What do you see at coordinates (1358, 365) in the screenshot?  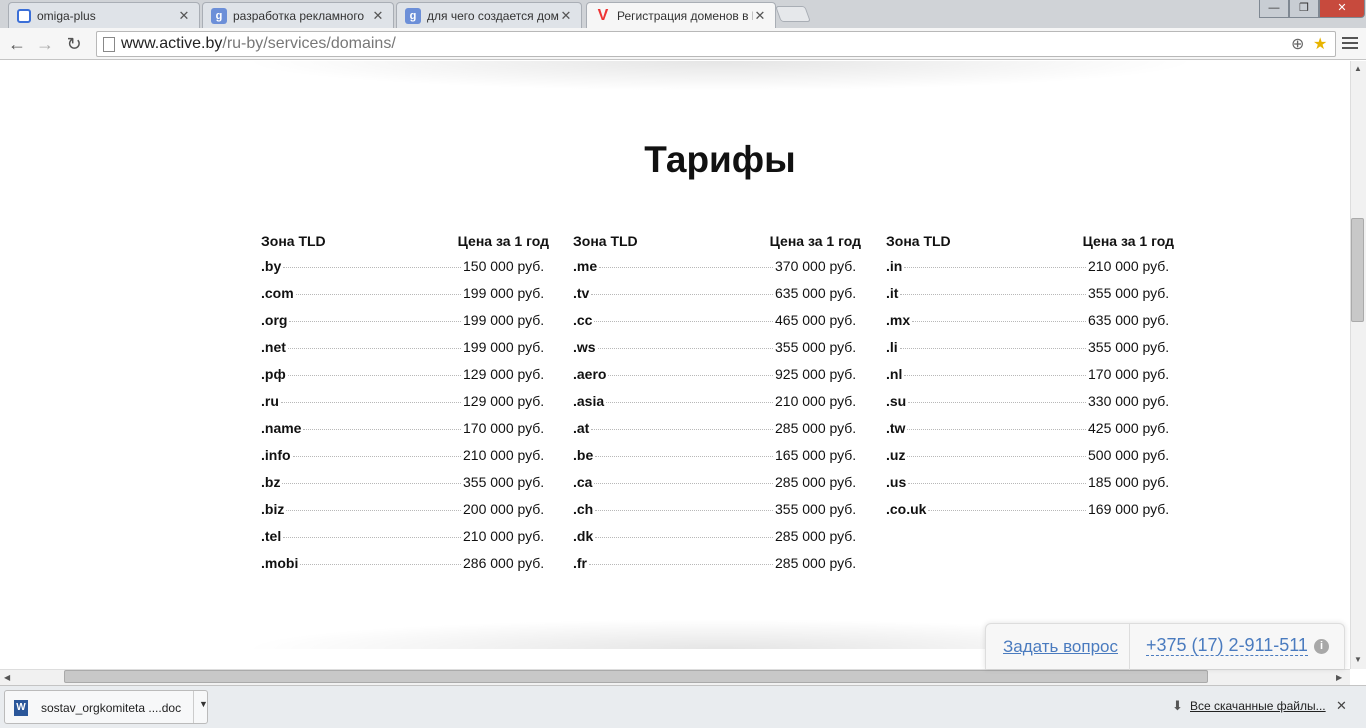 I see `vertical-scrollbar` at bounding box center [1358, 365].